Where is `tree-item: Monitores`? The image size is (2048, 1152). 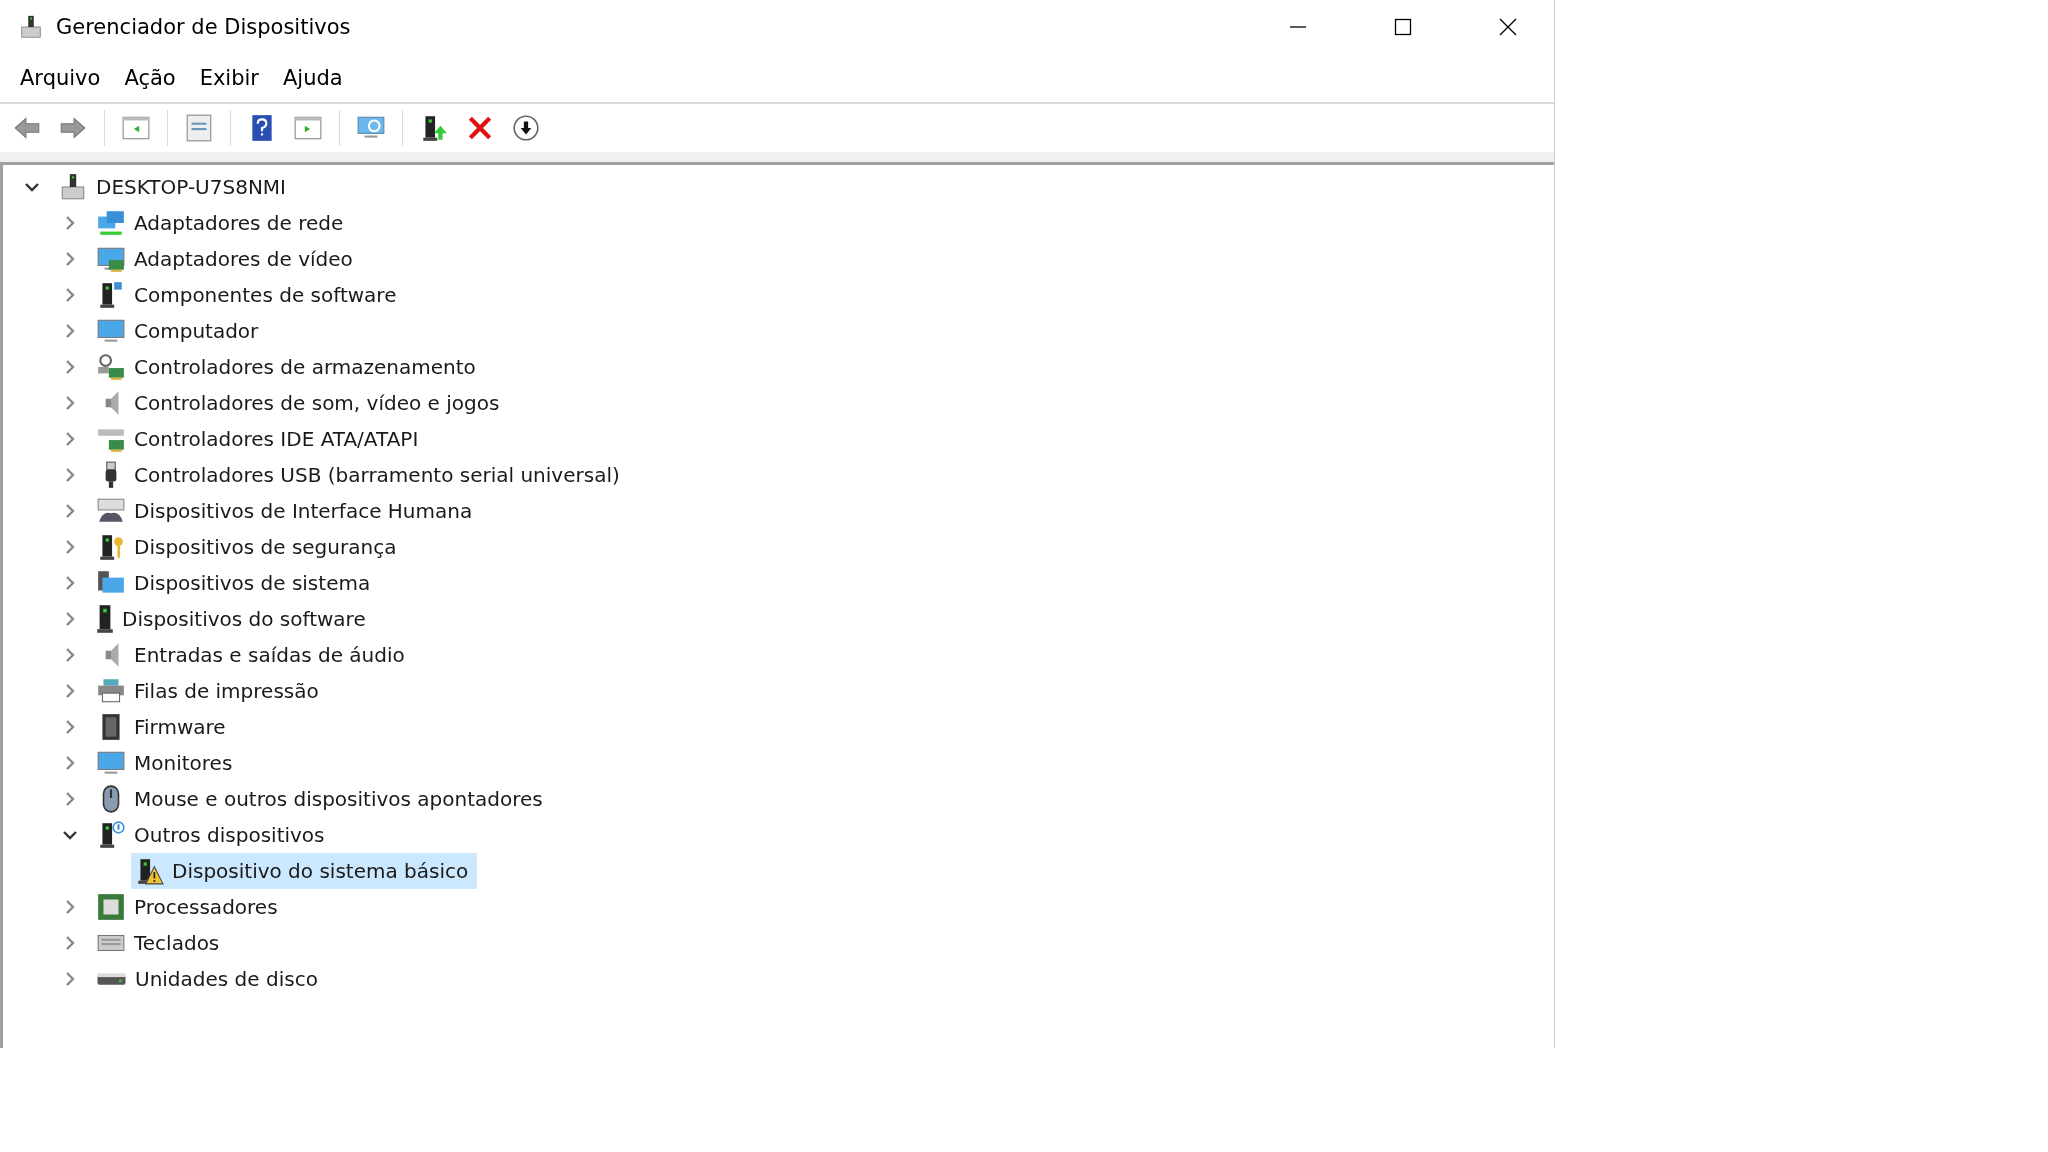
tree-item: Monitores is located at coordinates (167, 763).